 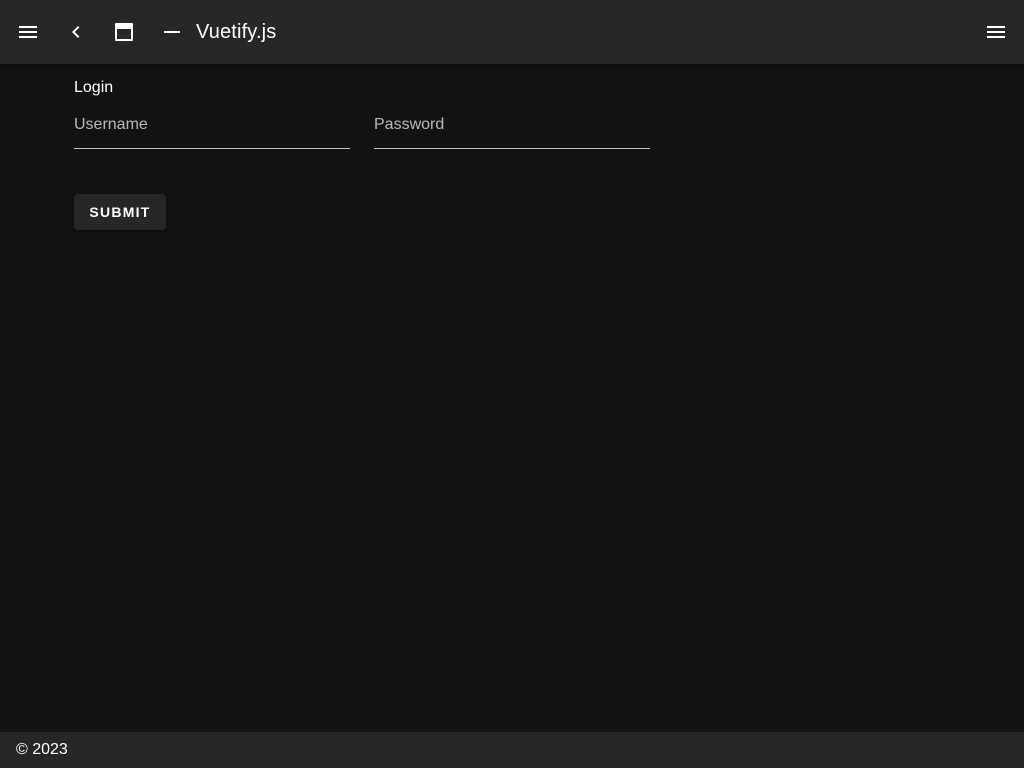 I want to click on minimize-button, so click(x=172, y=32).